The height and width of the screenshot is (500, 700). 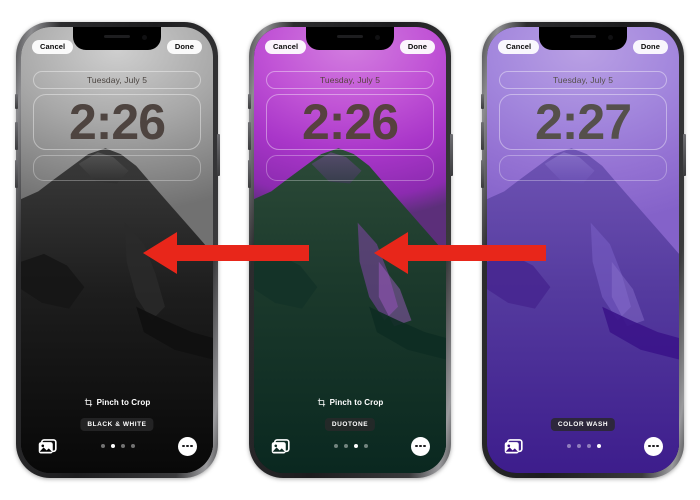 What do you see at coordinates (583, 424) in the screenshot?
I see `style-badge: COLOR WASH` at bounding box center [583, 424].